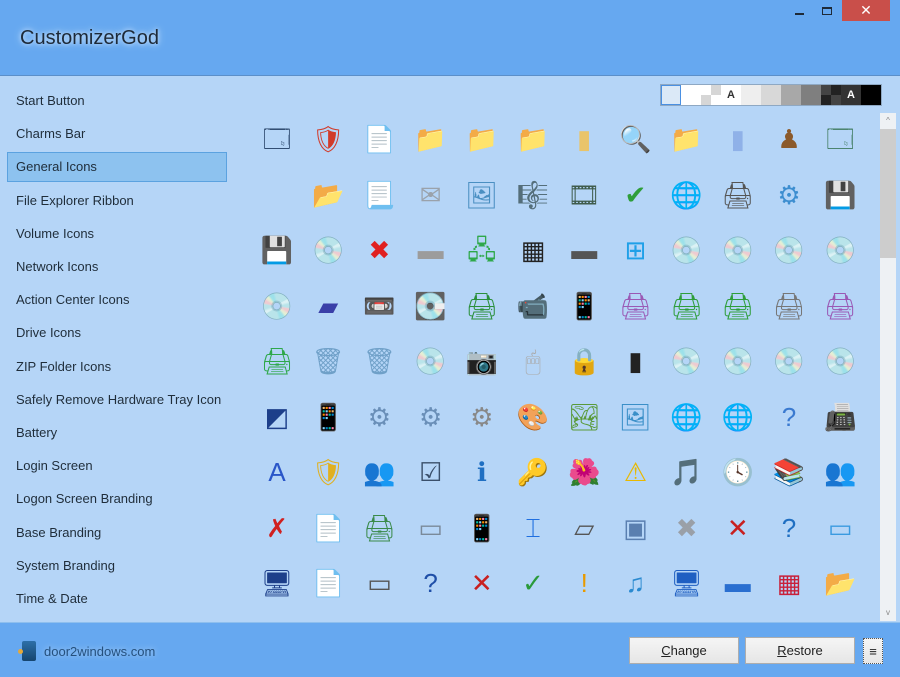 The width and height of the screenshot is (900, 677). I want to click on sidebar-item-time-date: Time & Date, so click(117, 599).